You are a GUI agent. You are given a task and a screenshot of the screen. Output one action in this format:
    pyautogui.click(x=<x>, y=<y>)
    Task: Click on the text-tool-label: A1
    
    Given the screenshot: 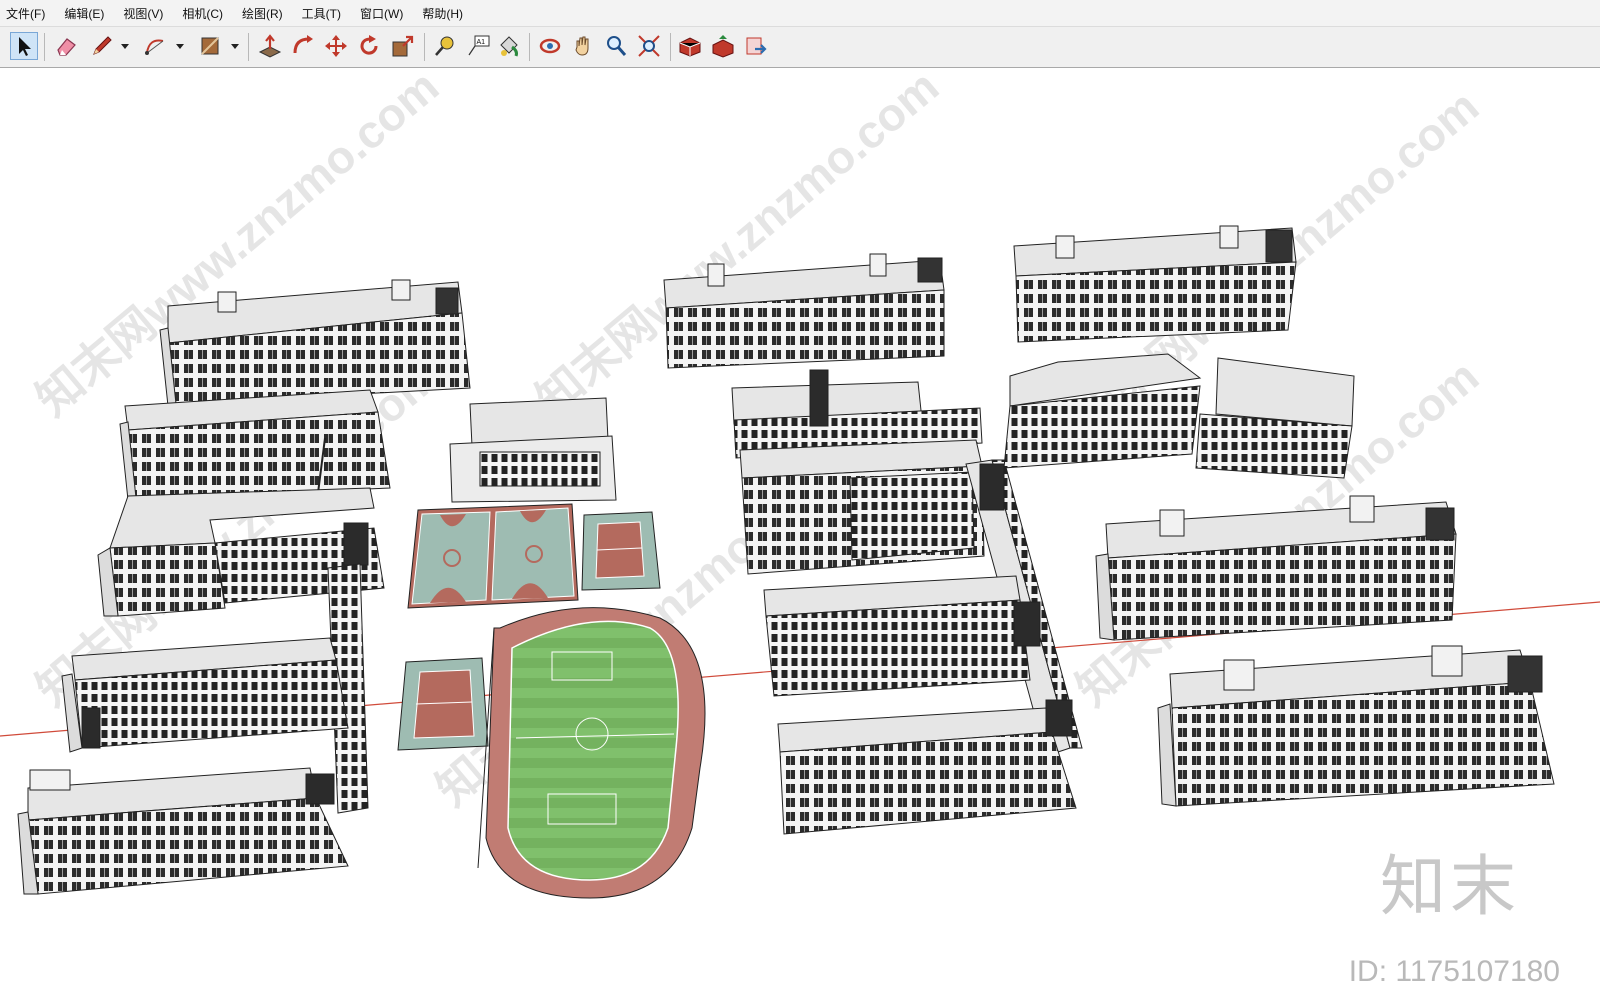 What is the action you would take?
    pyautogui.click(x=481, y=42)
    